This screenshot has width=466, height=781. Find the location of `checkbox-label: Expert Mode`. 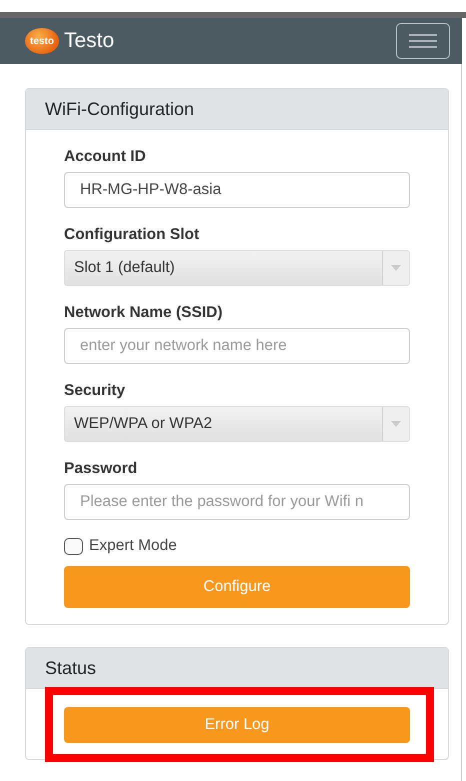

checkbox-label: Expert Mode is located at coordinates (133, 546).